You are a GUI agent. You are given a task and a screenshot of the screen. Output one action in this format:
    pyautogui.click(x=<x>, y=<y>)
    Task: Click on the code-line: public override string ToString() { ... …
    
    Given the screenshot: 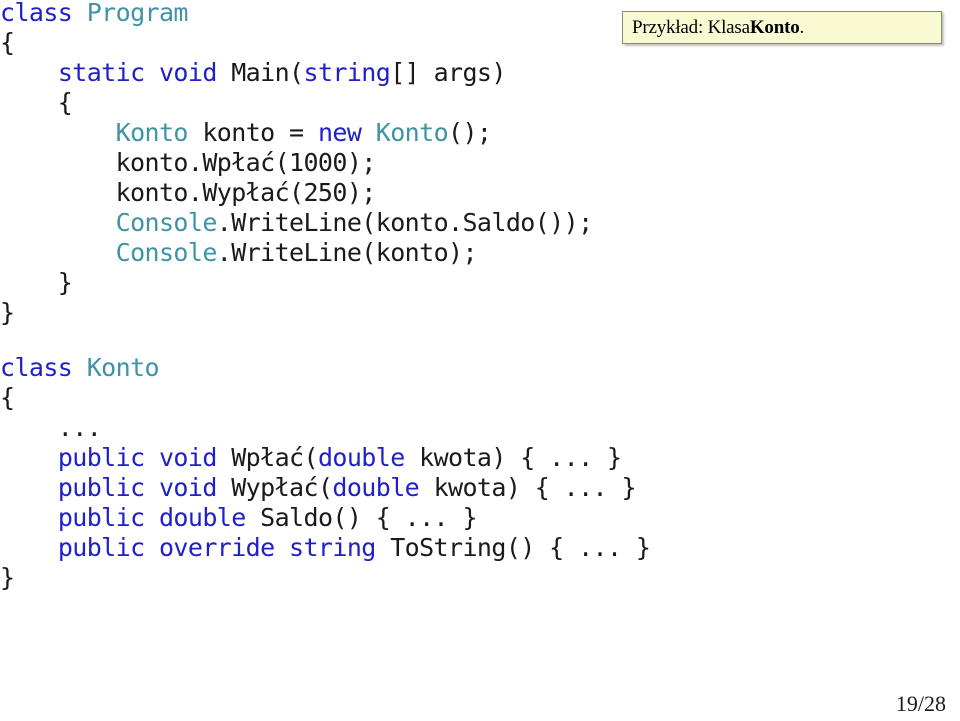 What is the action you would take?
    pyautogui.click(x=325, y=548)
    